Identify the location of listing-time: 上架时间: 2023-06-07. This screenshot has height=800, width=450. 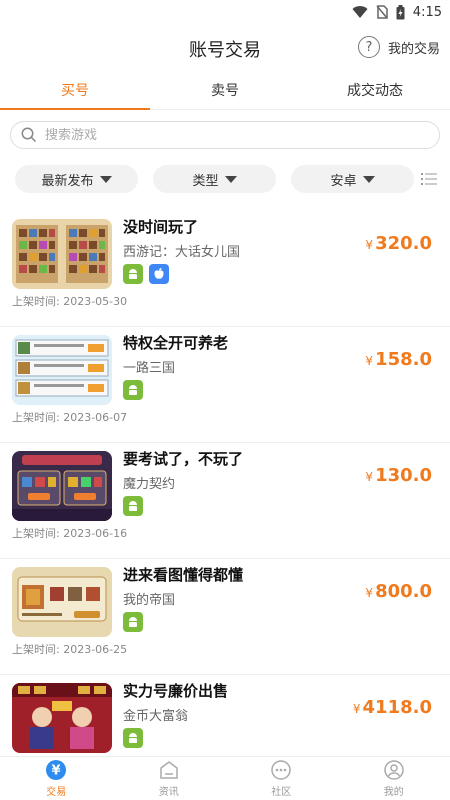
(70, 417).